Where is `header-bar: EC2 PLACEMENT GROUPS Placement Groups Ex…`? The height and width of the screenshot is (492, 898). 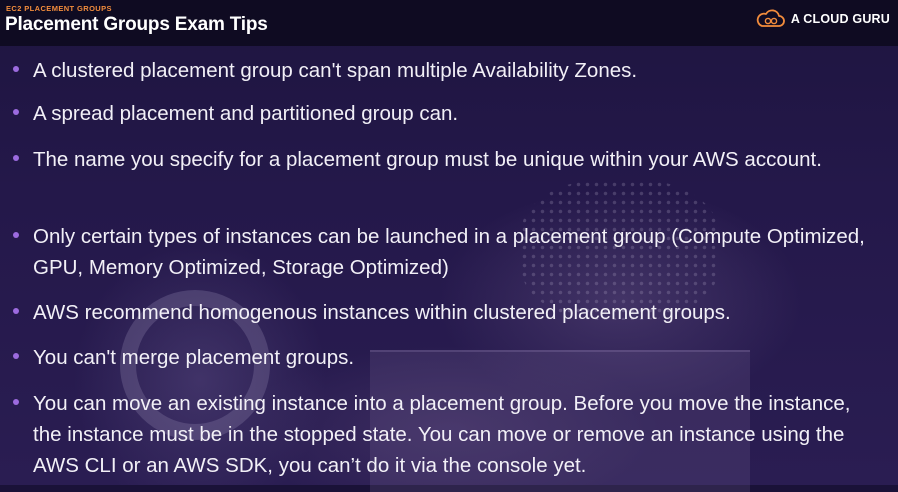 header-bar: EC2 PLACEMENT GROUPS Placement Groups Ex… is located at coordinates (449, 23).